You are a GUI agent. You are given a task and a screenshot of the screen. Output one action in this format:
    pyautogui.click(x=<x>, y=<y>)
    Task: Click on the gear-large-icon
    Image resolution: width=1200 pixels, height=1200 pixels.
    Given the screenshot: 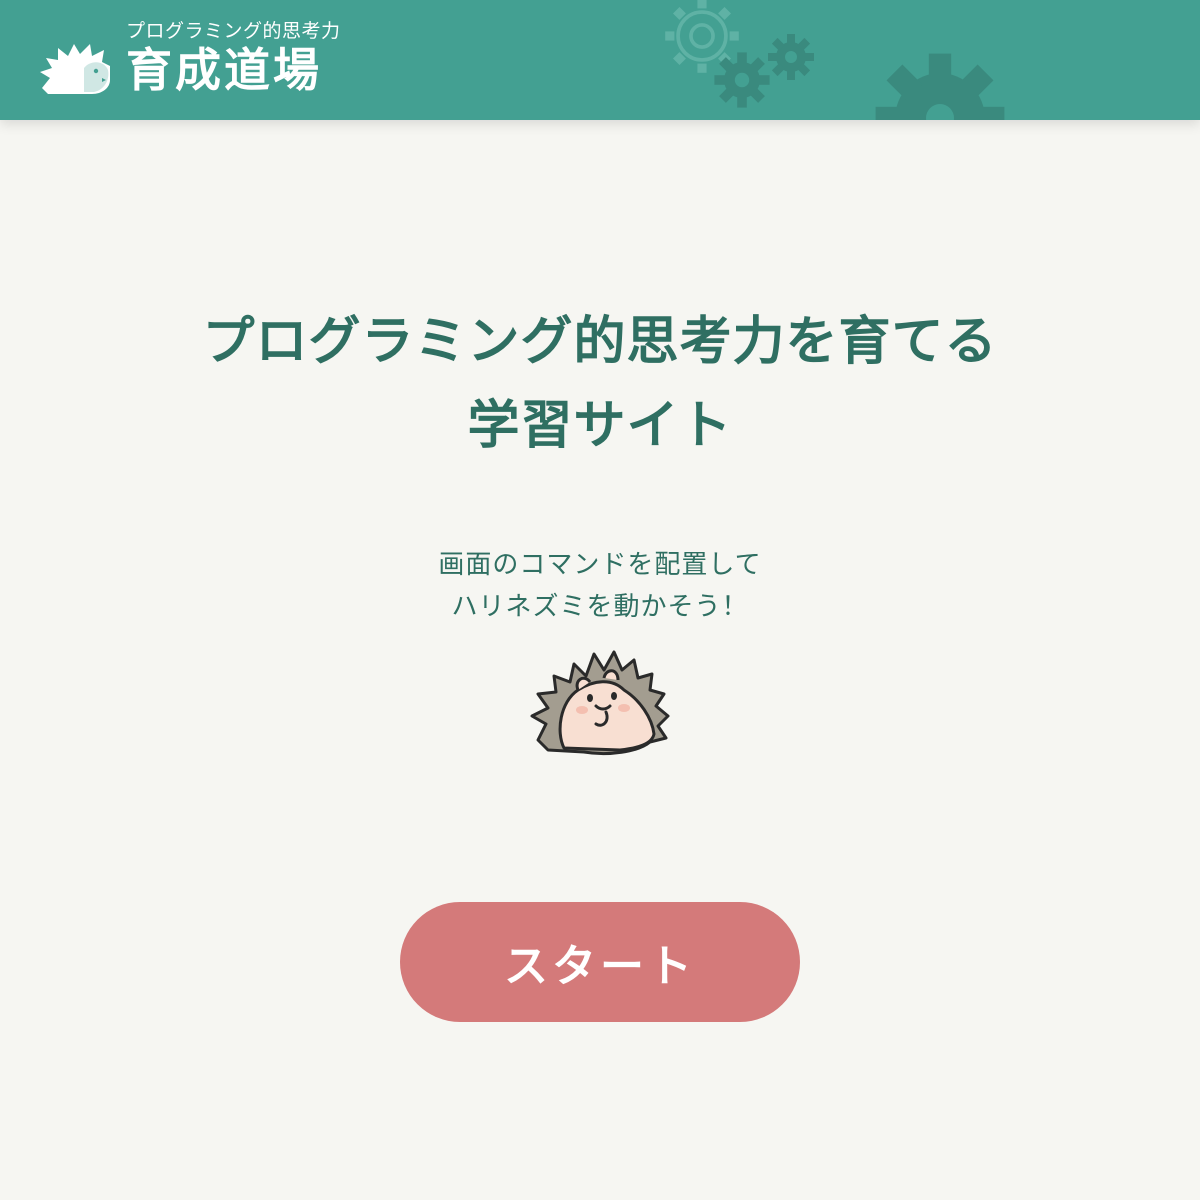 What is the action you would take?
    pyautogui.click(x=940, y=86)
    